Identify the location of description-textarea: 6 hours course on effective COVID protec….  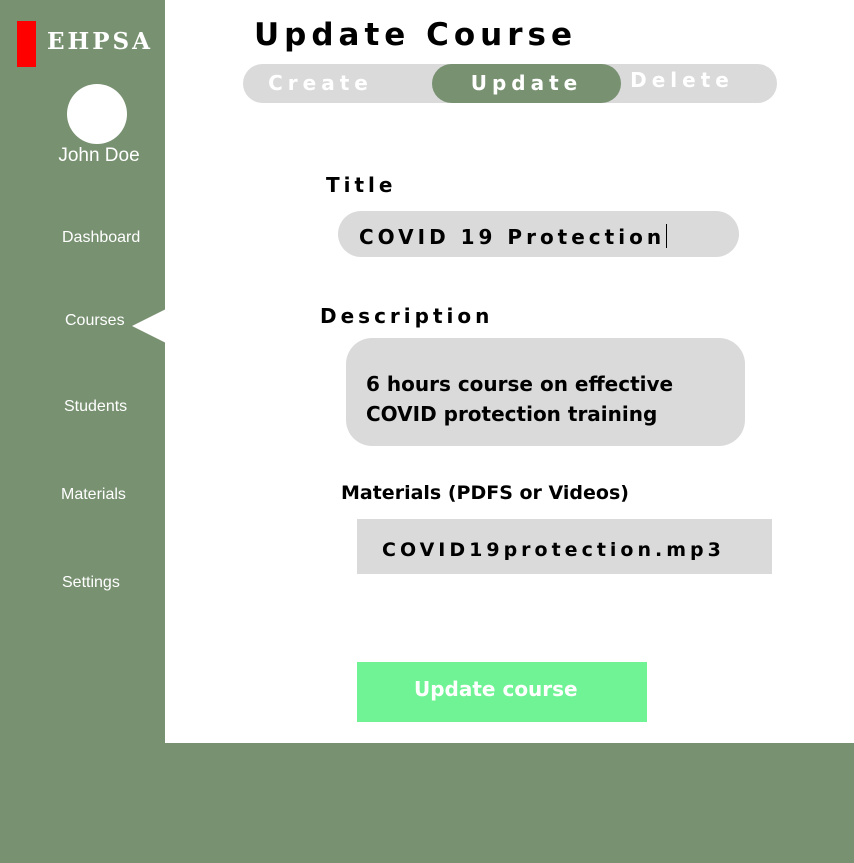
(545, 392).